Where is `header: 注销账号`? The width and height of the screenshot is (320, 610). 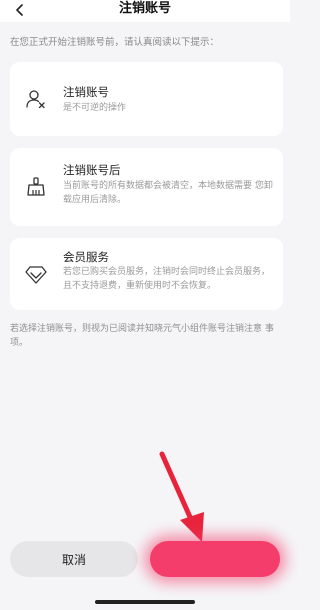 header: 注销账号 is located at coordinates (145, 11).